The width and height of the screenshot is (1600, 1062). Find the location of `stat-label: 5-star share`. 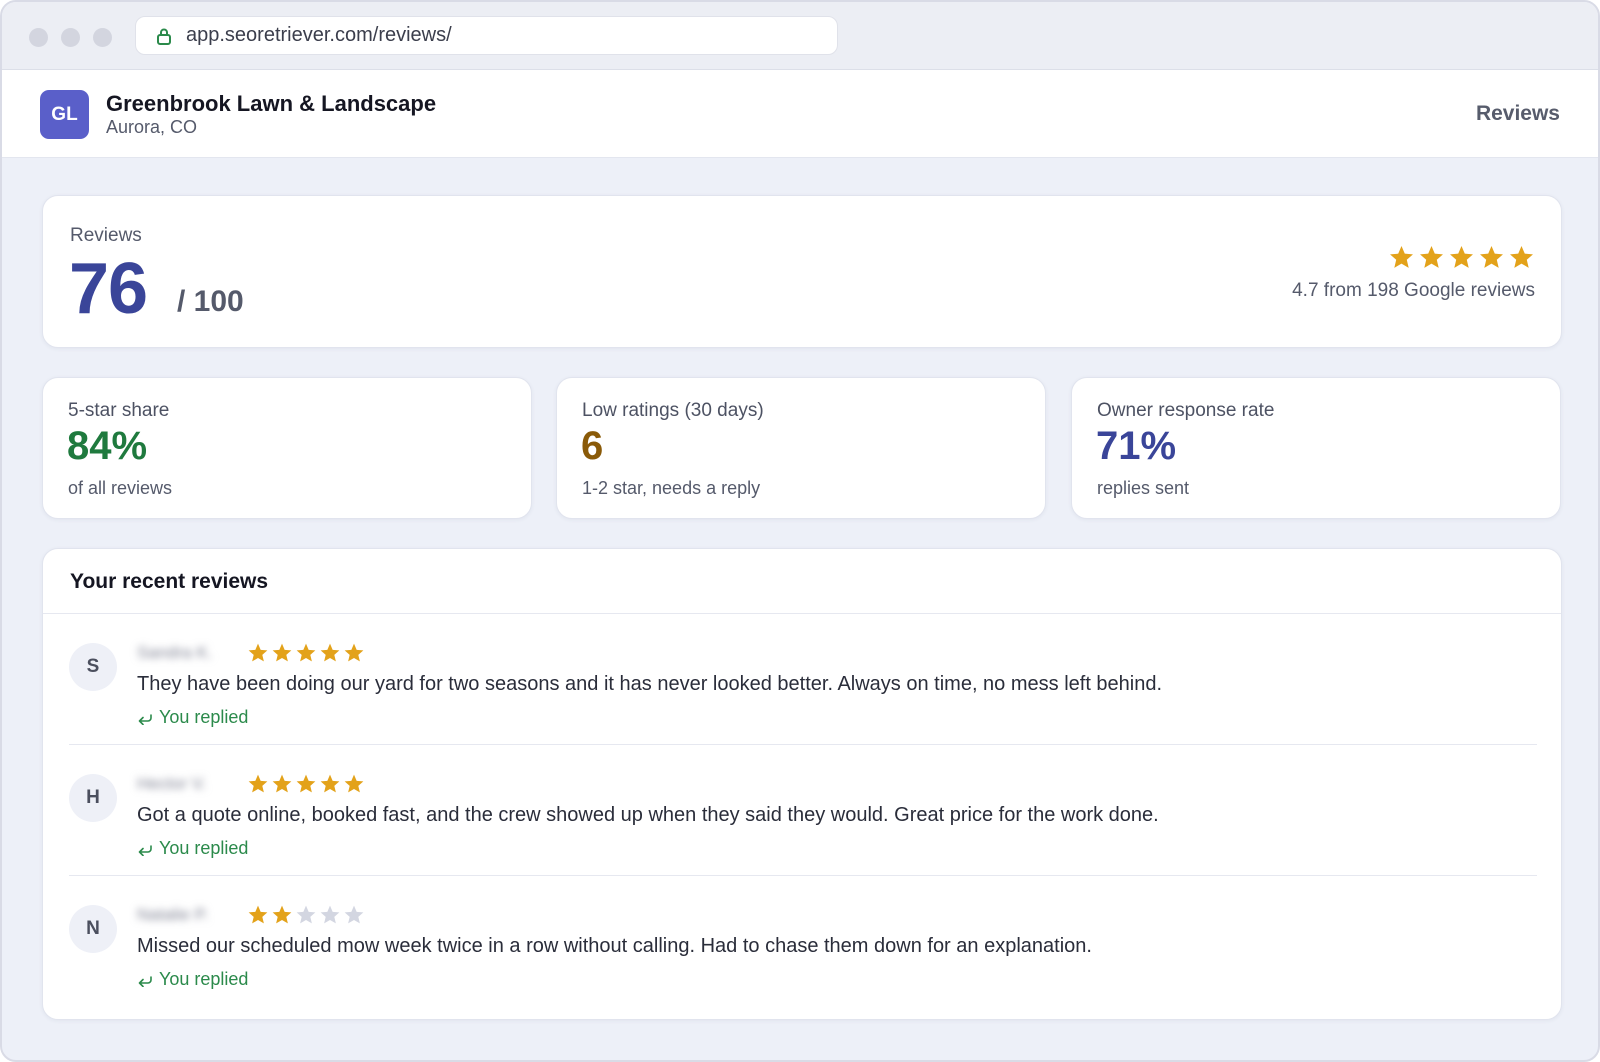

stat-label: 5-star share is located at coordinates (119, 410).